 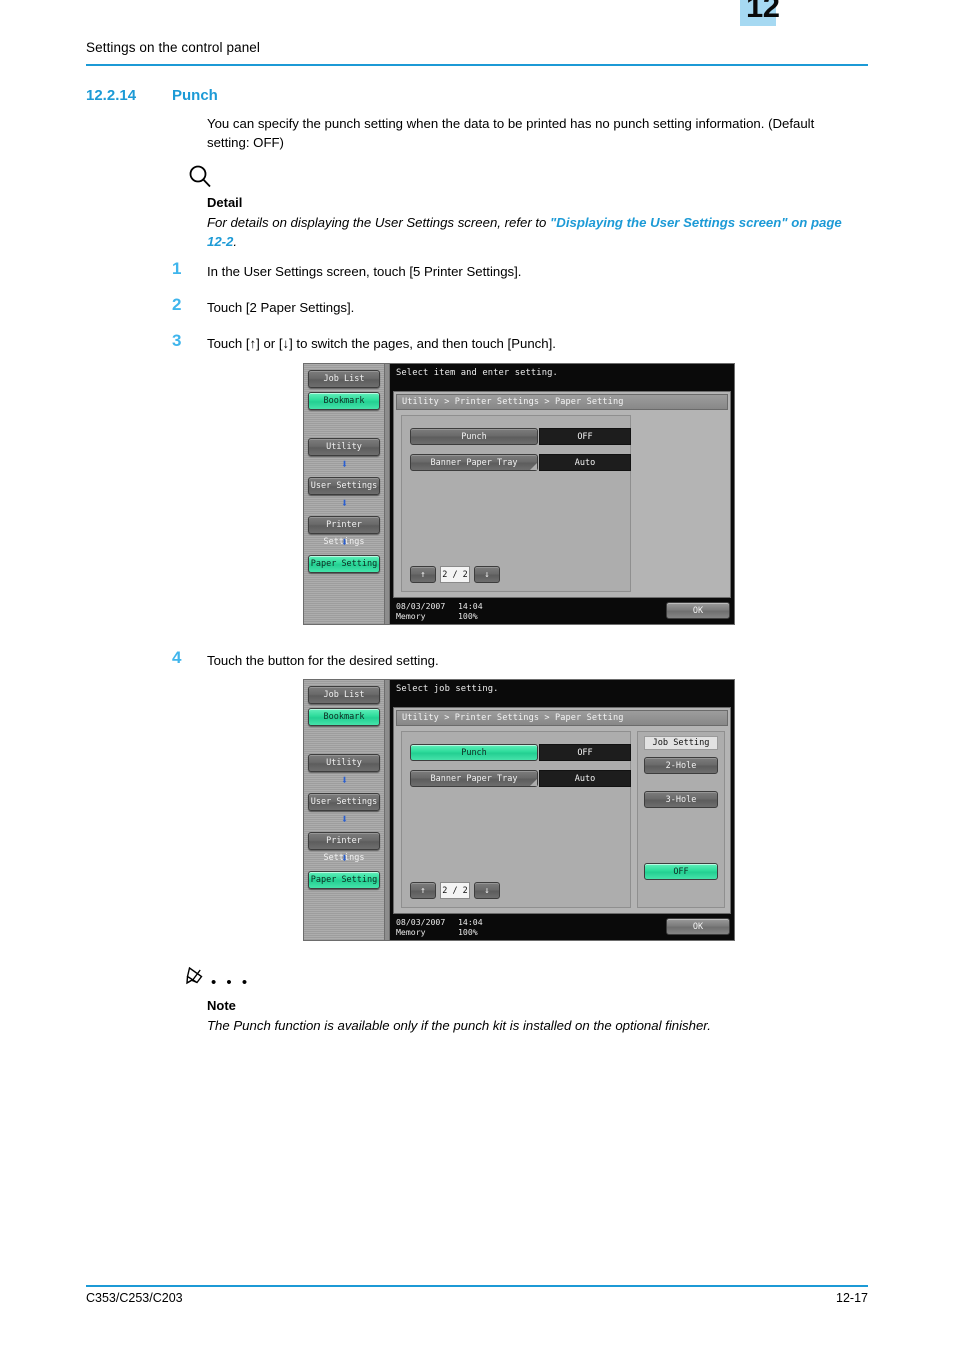 I want to click on panel2-ok-button: OK, so click(x=698, y=926).